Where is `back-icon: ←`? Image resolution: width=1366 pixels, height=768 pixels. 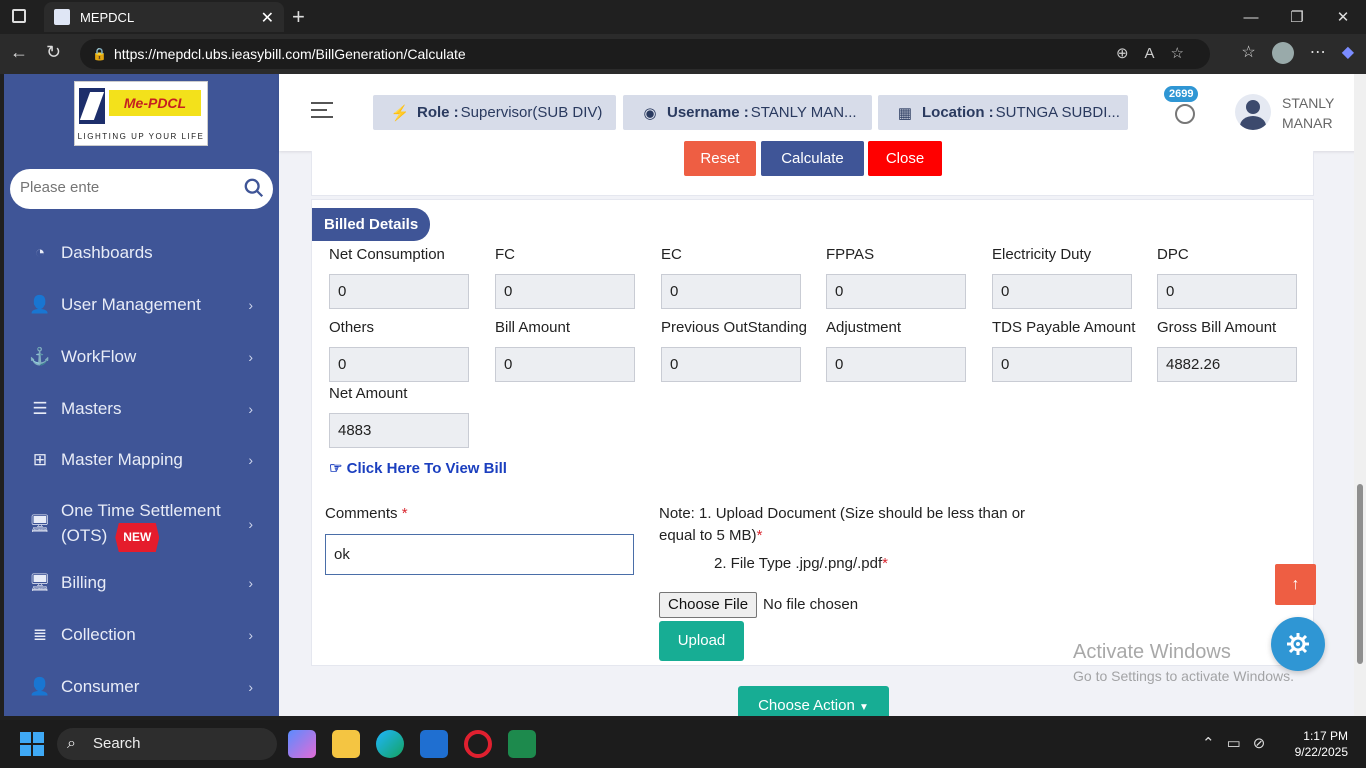
back-icon: ← is located at coordinates (19, 52).